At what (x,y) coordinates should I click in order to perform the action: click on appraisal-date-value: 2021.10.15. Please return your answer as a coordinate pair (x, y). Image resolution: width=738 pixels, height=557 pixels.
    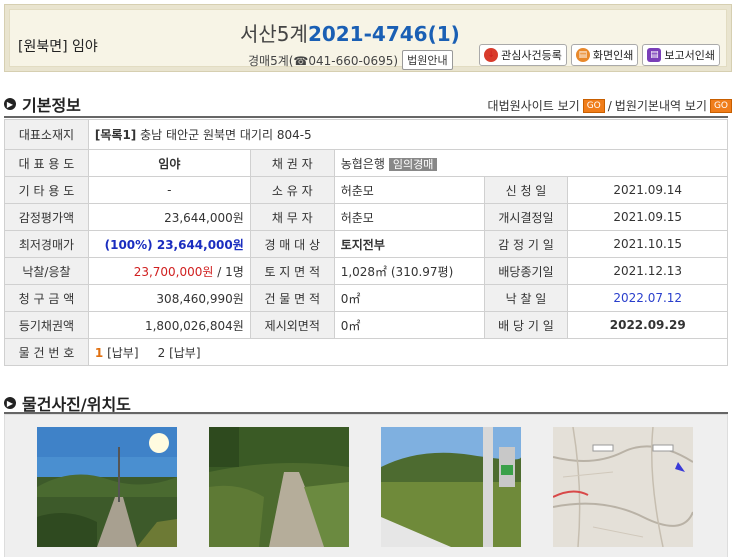
    Looking at the image, I should click on (647, 244).